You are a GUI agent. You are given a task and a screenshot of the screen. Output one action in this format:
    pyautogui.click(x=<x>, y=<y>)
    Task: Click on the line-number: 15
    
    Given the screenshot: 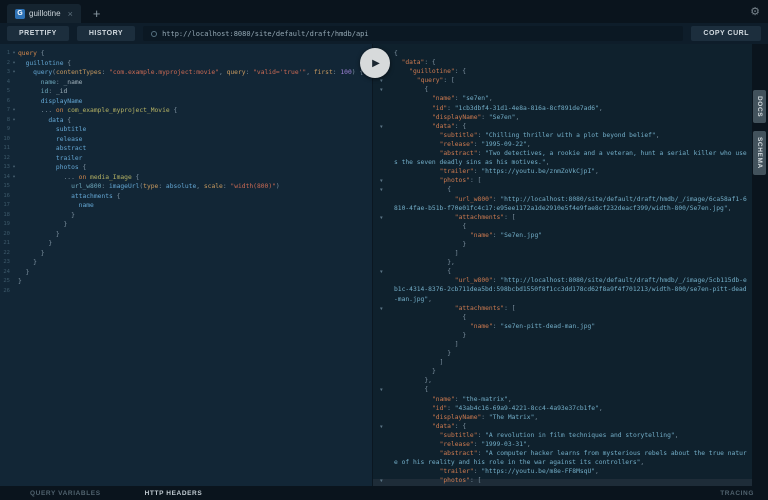 What is the action you would take?
    pyautogui.click(x=6, y=186)
    